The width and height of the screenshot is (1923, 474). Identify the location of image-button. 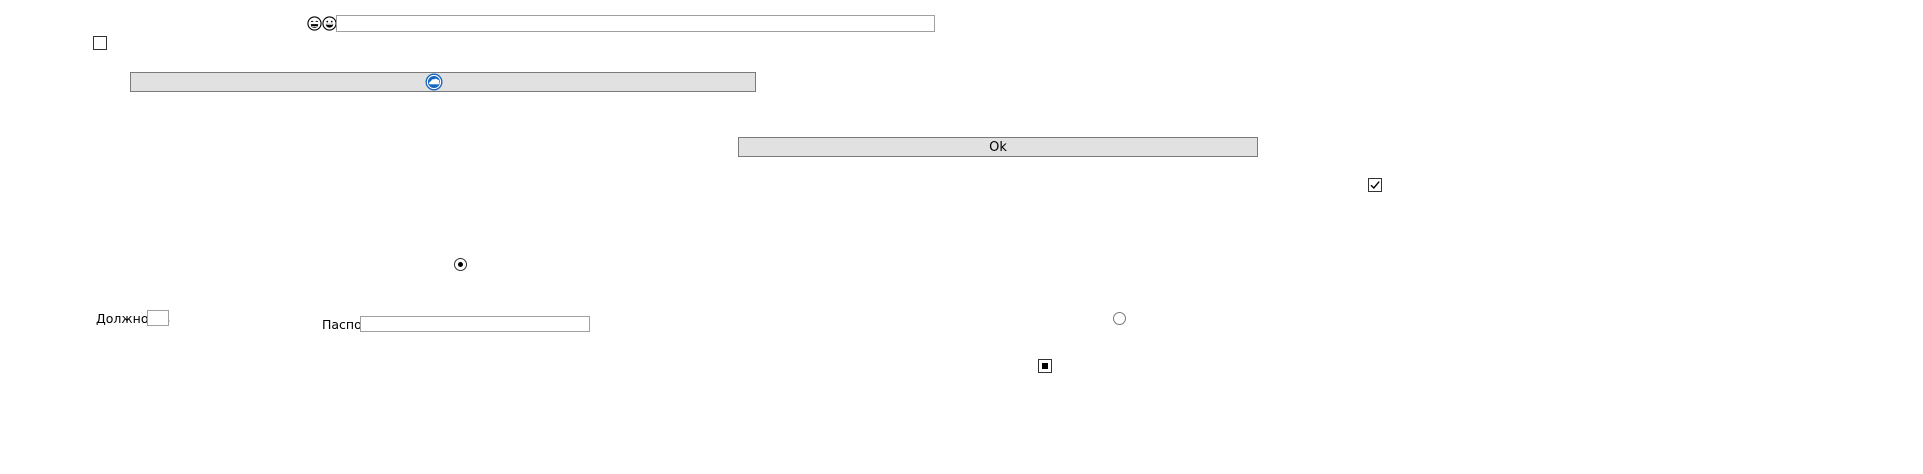
(443, 82).